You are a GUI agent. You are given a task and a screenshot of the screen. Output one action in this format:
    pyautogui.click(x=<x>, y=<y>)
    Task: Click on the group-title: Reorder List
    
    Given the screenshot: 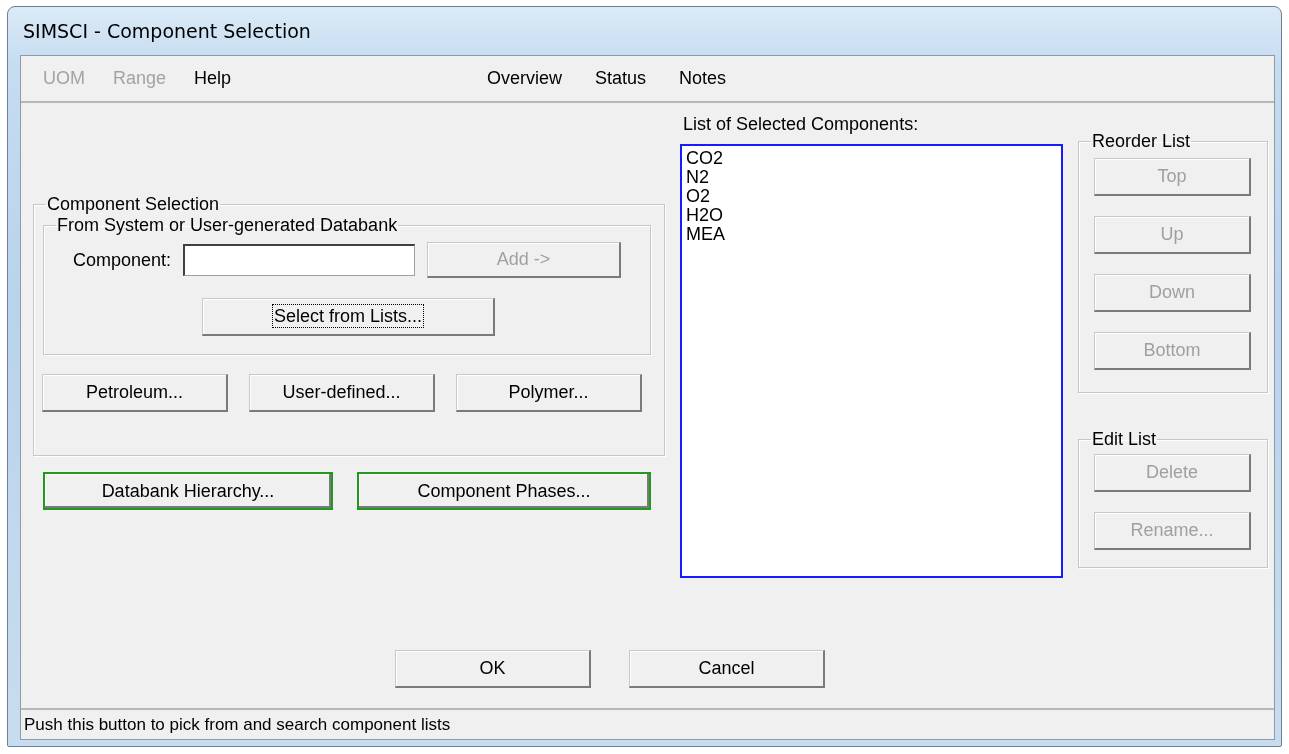 What is the action you would take?
    pyautogui.click(x=1141, y=141)
    